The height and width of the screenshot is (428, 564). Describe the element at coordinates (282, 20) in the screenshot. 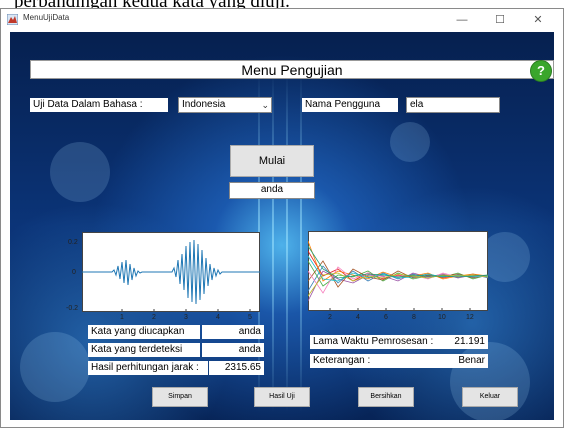

I see `title-bar: MenuUjiData — ☐ ✕` at that location.